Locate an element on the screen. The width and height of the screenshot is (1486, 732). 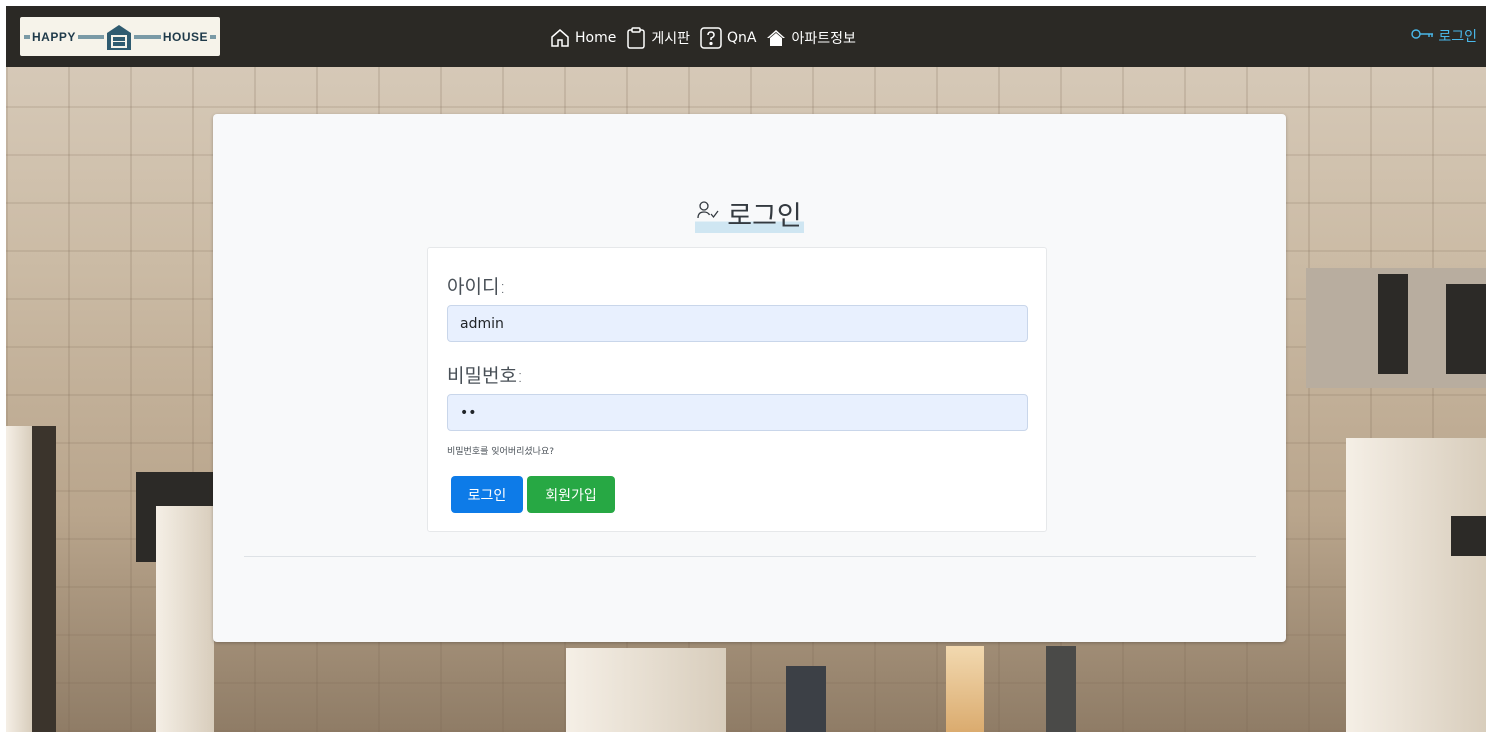
key-icon is located at coordinates (1423, 36).